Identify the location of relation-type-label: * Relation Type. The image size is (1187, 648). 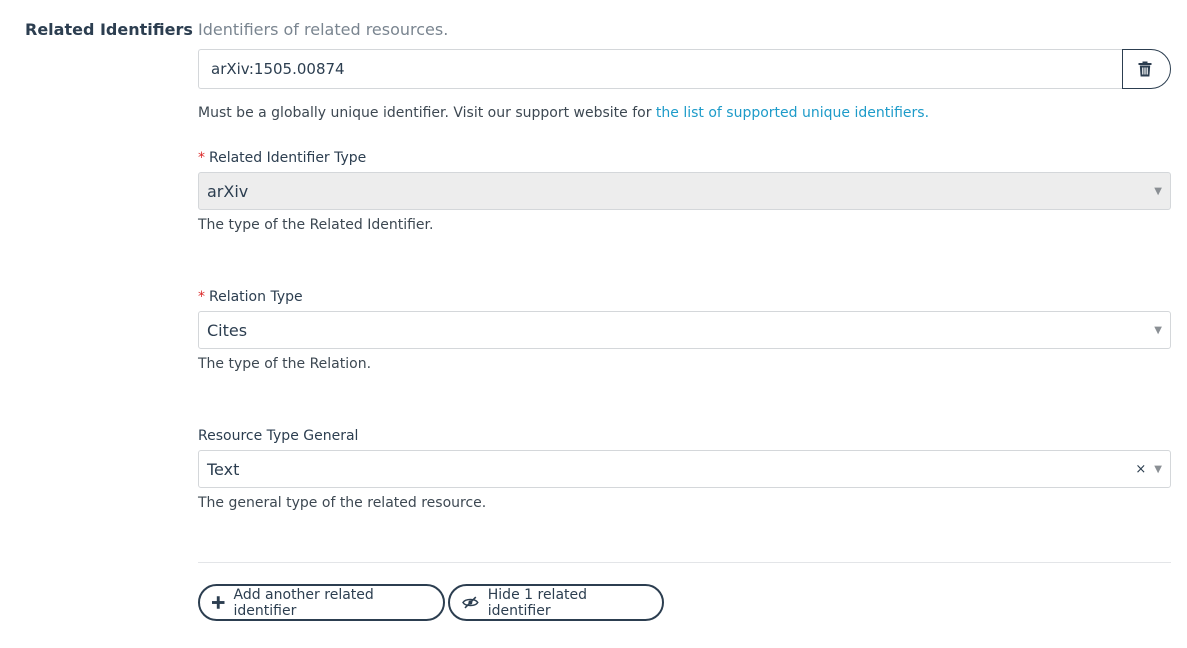
(250, 297).